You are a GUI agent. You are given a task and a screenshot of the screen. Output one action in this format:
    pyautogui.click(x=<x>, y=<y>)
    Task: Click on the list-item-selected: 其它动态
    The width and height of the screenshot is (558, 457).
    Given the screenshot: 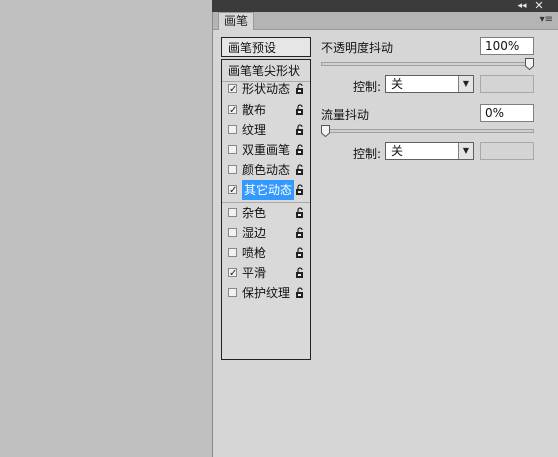 What is the action you would take?
    pyautogui.click(x=266, y=190)
    